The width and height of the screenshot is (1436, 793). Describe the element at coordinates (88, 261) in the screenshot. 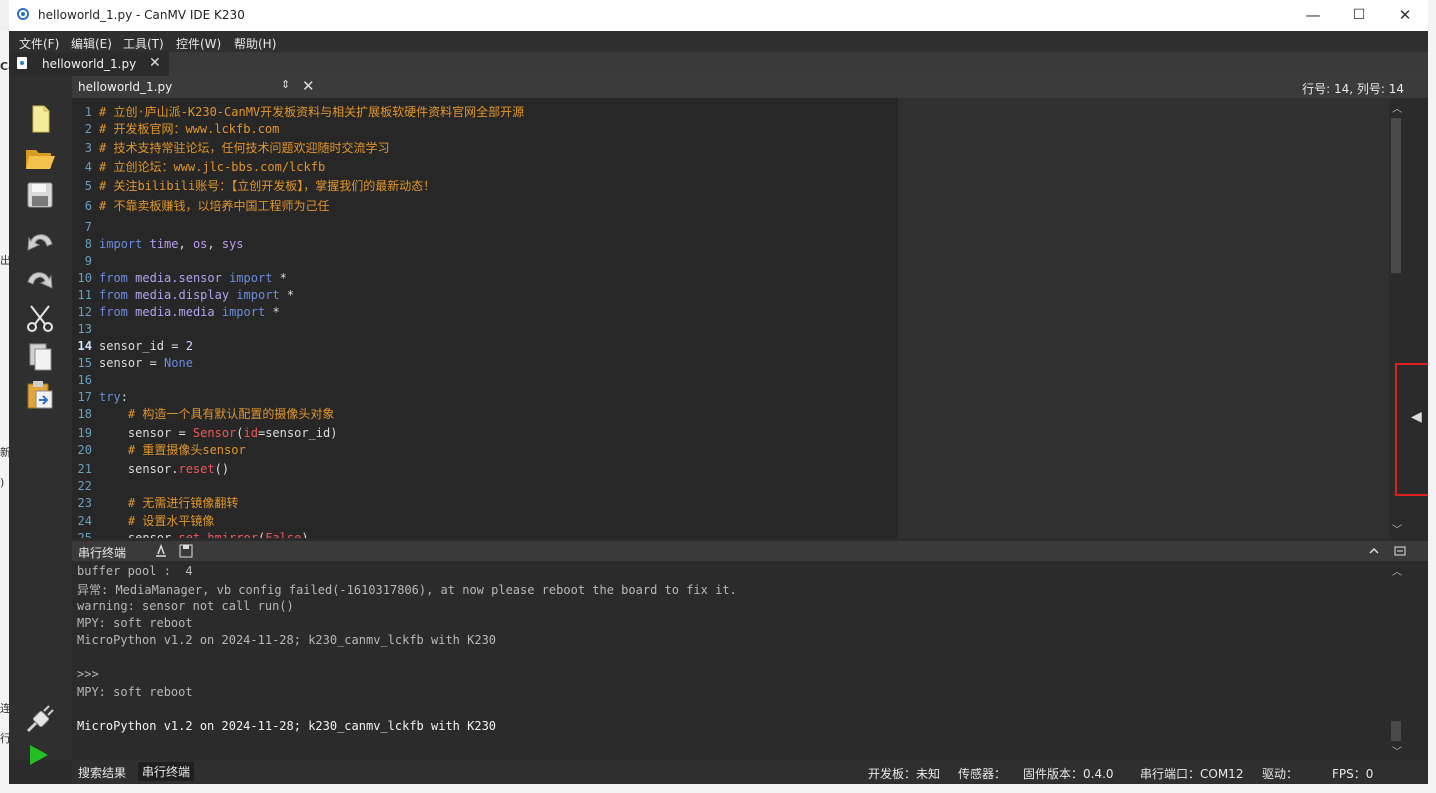

I see `line-number: 9` at that location.